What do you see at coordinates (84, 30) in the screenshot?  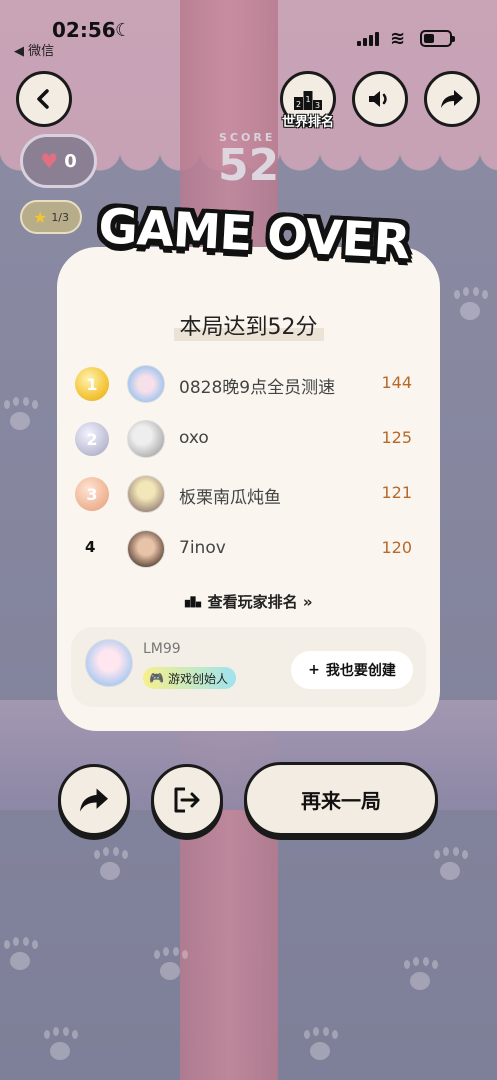 I see `status-time: 02:56` at bounding box center [84, 30].